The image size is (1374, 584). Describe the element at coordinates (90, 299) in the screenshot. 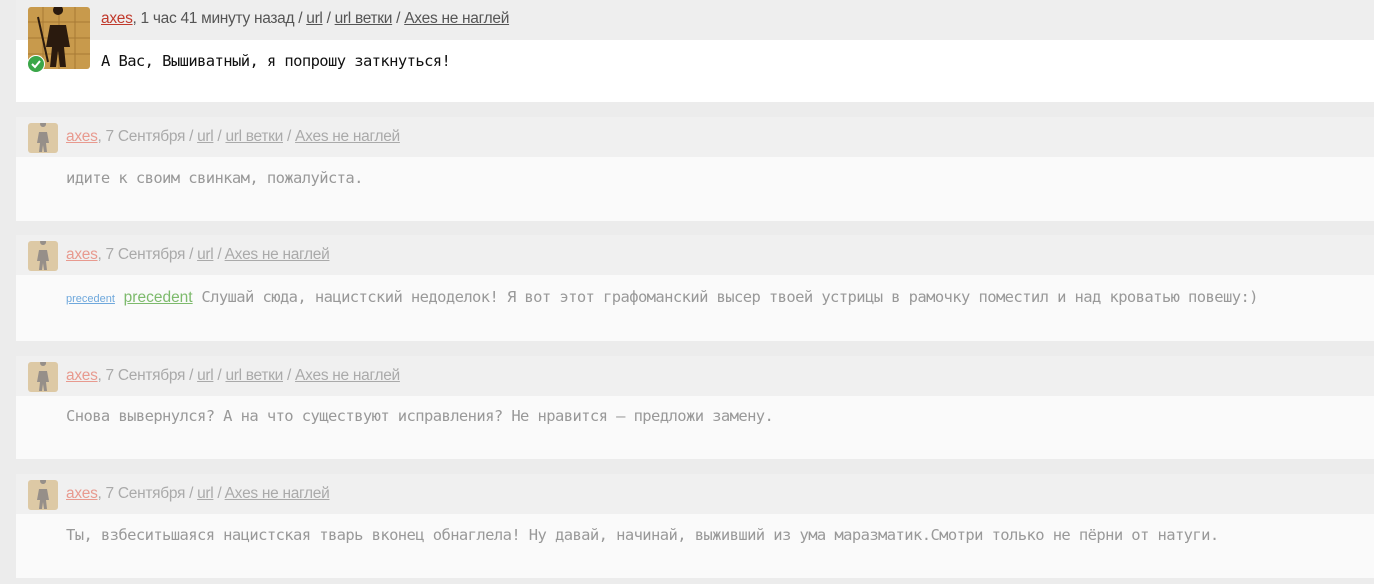

I see `precedent-small-link: precedent` at that location.